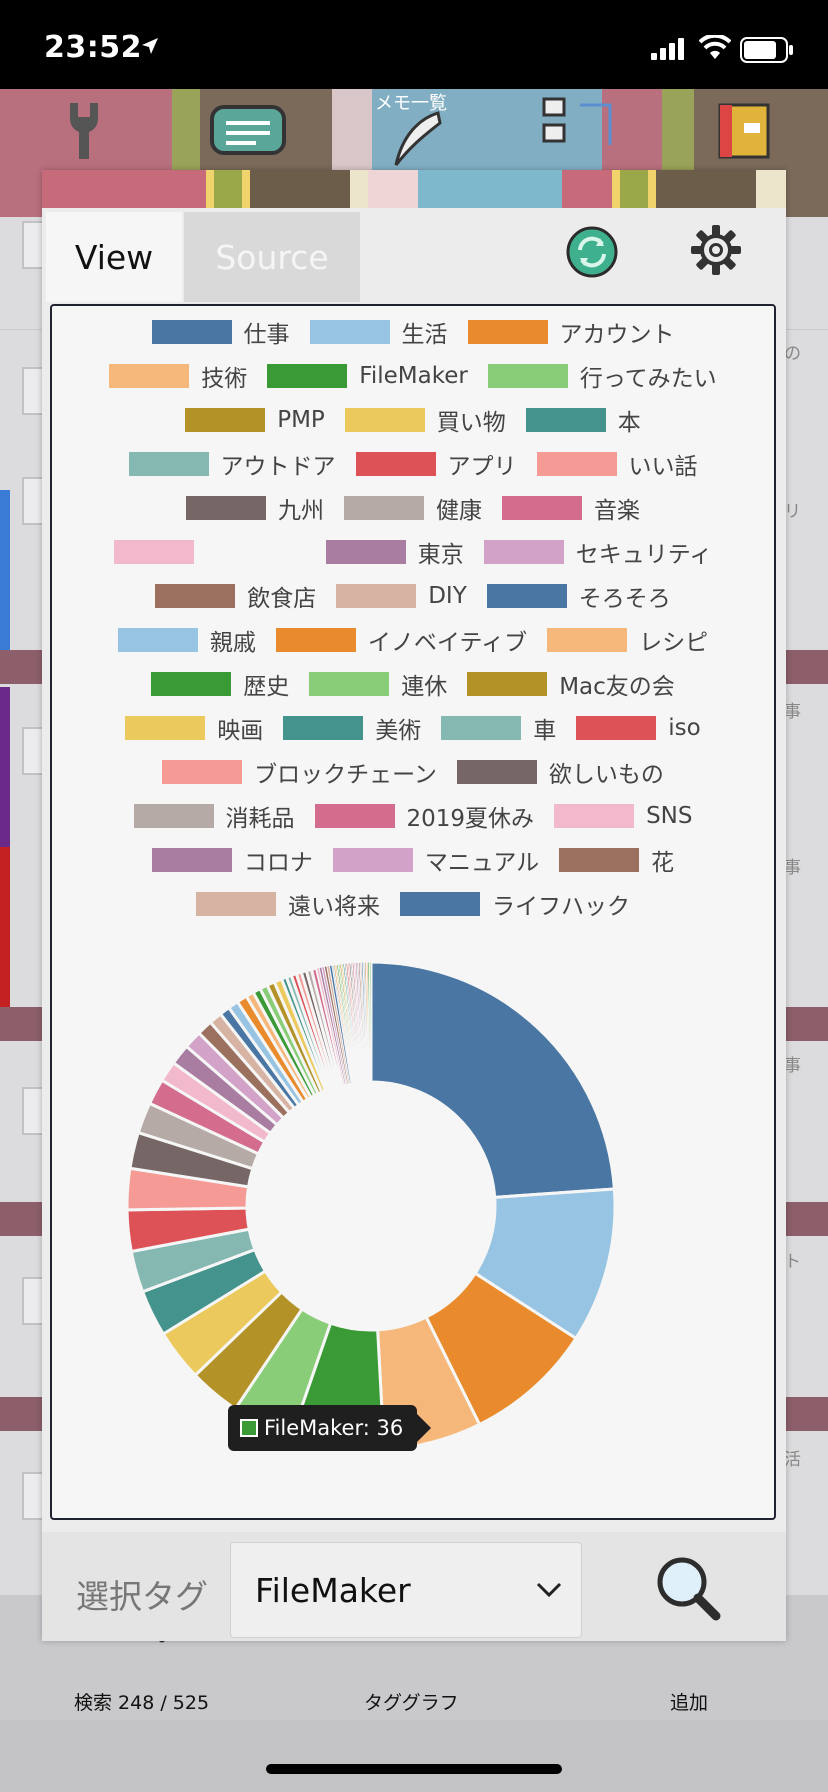 Image resolution: width=828 pixels, height=1792 pixels. I want to click on tag-select: FileMaker, so click(406, 1590).